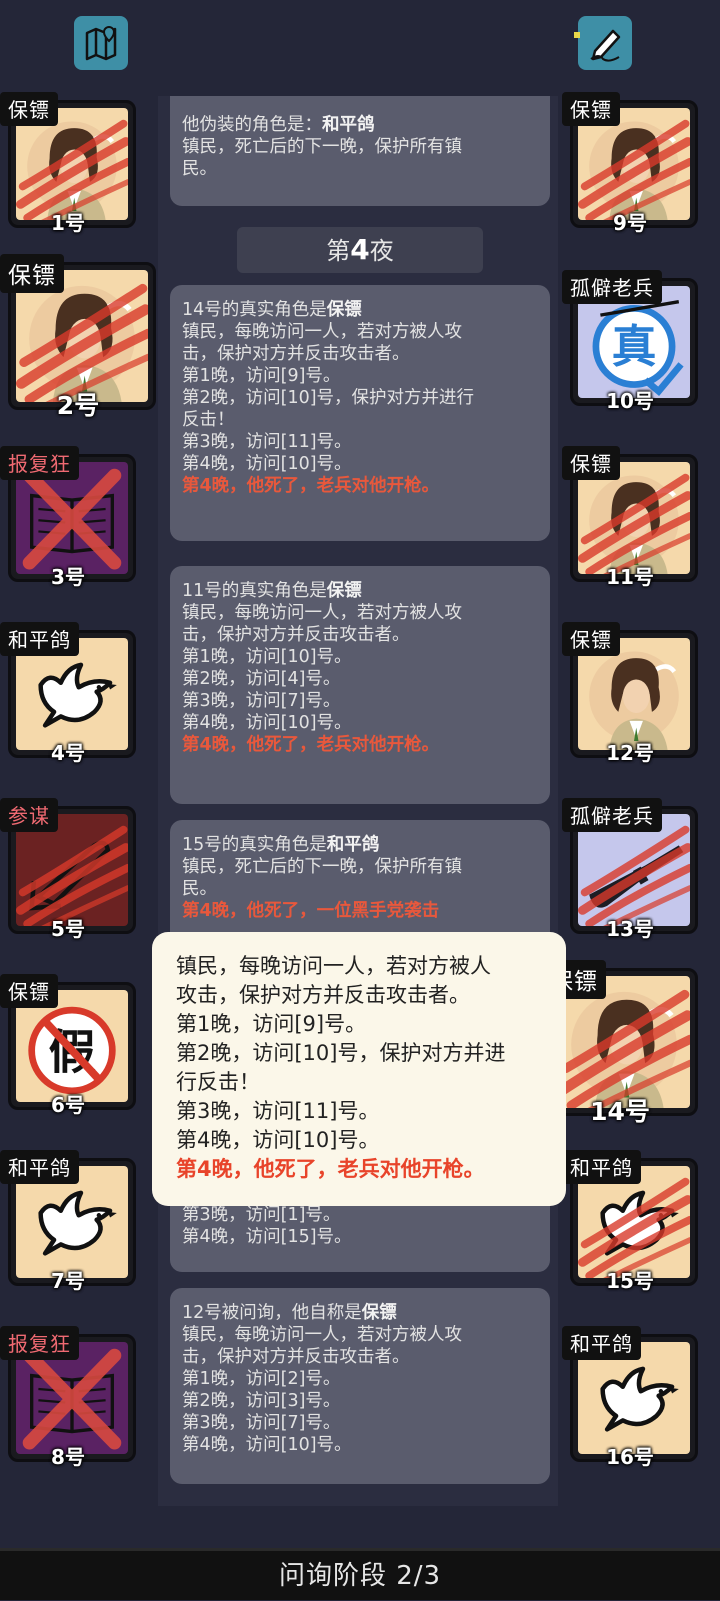  I want to click on note-button, so click(605, 43).